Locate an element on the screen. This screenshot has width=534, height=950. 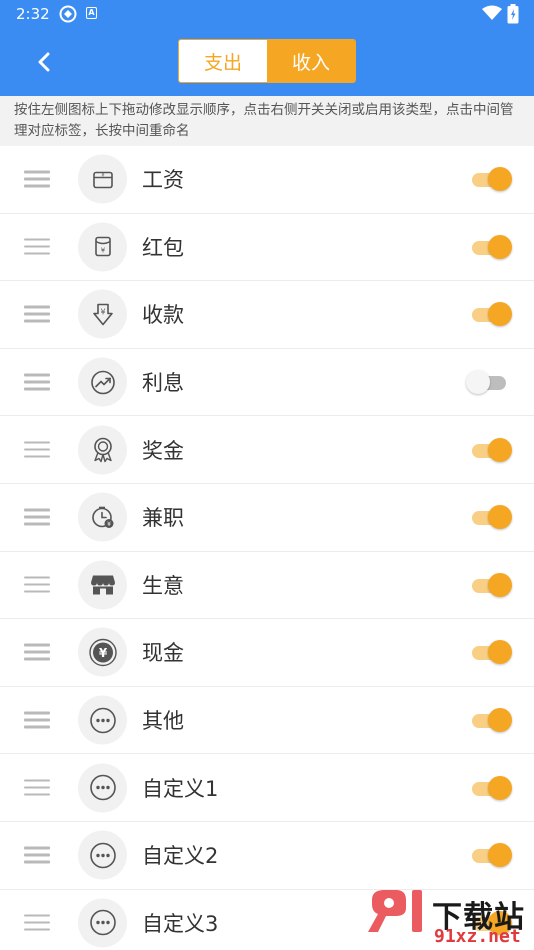
category-label: 利息 is located at coordinates (163, 382).